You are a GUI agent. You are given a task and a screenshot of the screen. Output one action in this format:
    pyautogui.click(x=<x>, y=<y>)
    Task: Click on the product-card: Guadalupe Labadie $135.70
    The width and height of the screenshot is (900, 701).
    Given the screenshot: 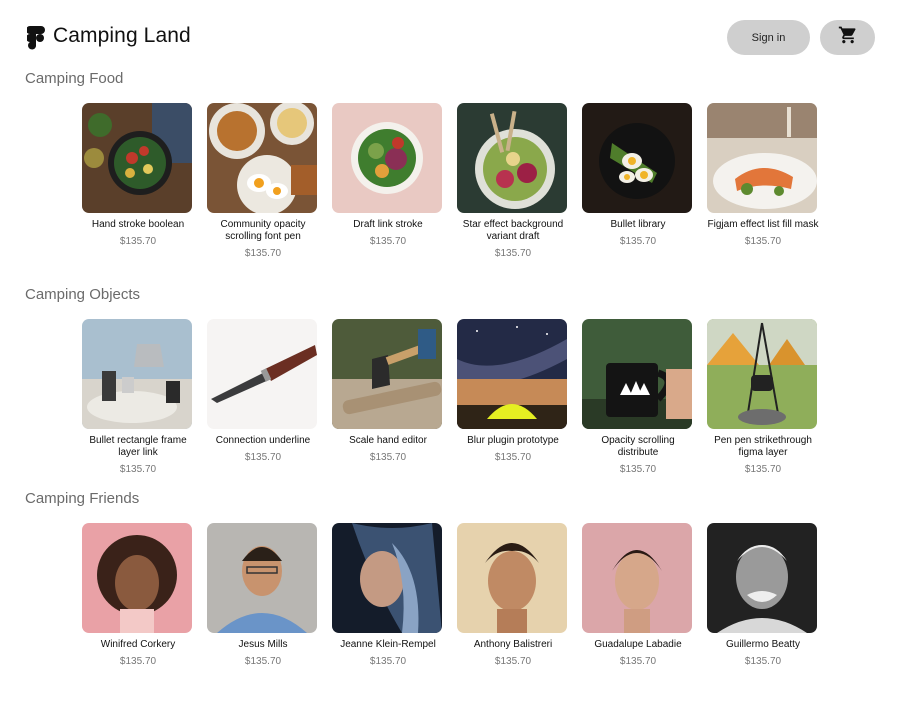 What is the action you would take?
    pyautogui.click(x=638, y=595)
    